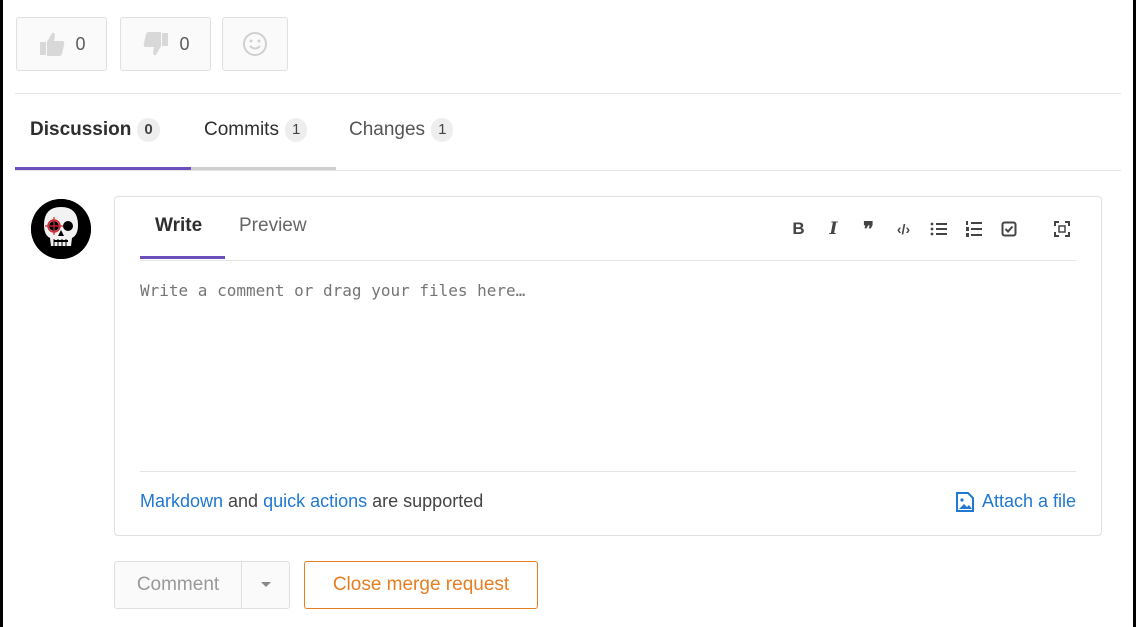 The image size is (1139, 627). What do you see at coordinates (81, 129) in the screenshot?
I see `tab-discussion-label: Discussion` at bounding box center [81, 129].